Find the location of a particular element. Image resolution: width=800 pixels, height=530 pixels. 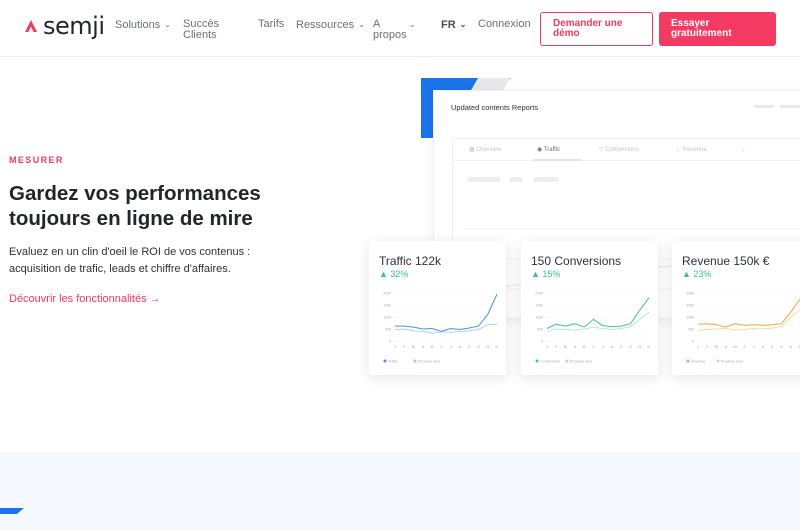

legend-label: Revenue is located at coordinates (698, 362).